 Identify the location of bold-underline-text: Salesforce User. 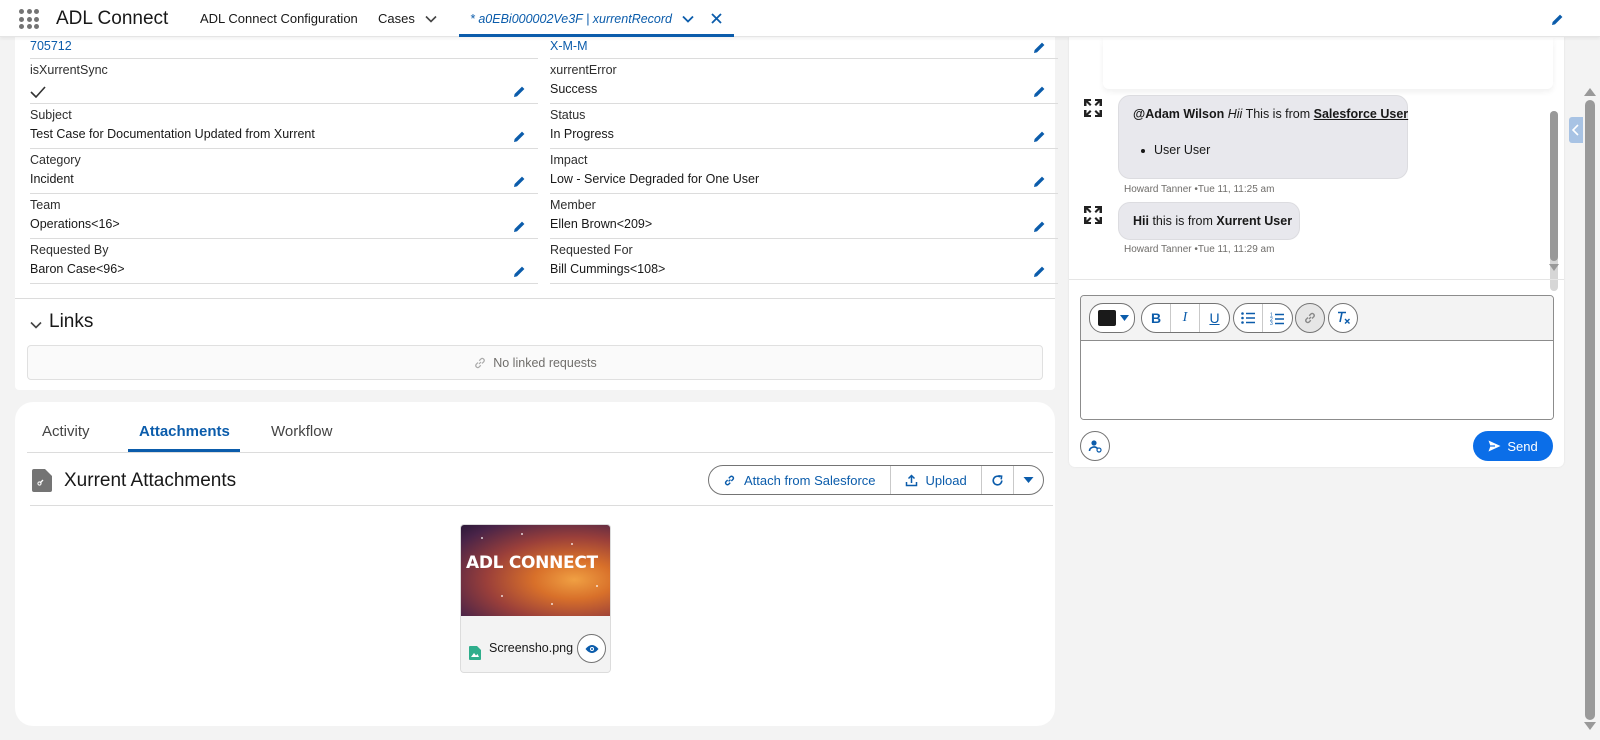
(1361, 114).